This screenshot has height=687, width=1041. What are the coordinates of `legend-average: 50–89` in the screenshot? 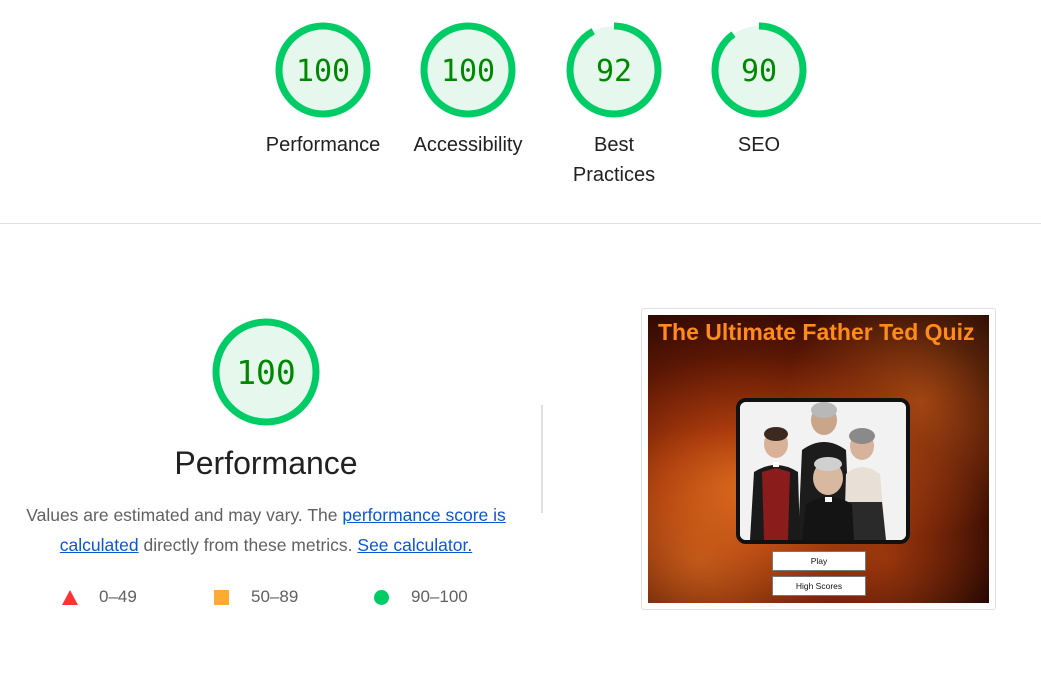 It's located at (256, 597).